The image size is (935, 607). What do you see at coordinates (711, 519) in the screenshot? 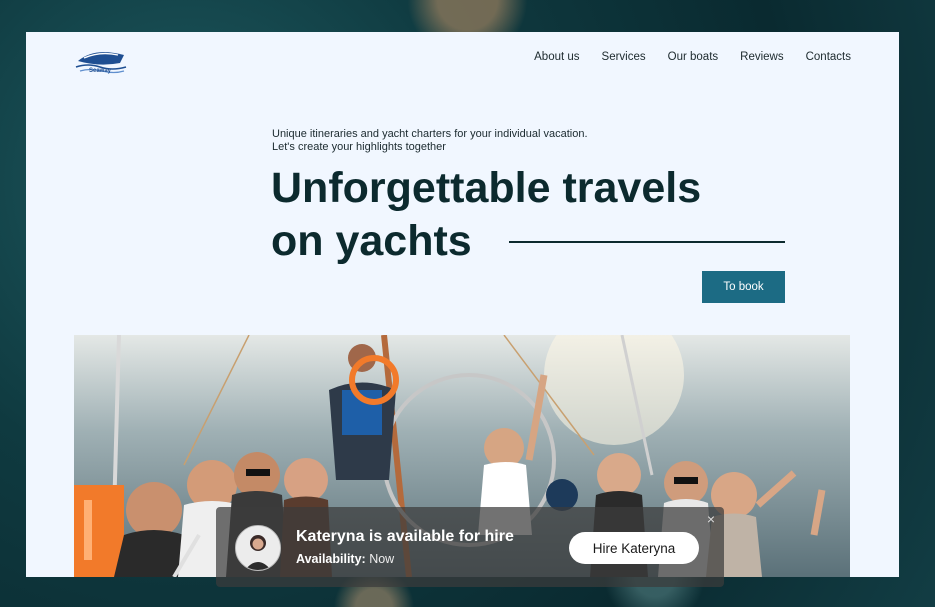
I see `close-icon: ×` at bounding box center [711, 519].